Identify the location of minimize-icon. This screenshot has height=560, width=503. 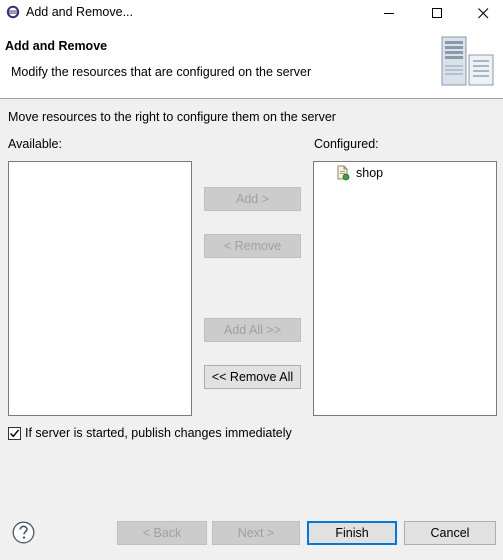
(388, 13).